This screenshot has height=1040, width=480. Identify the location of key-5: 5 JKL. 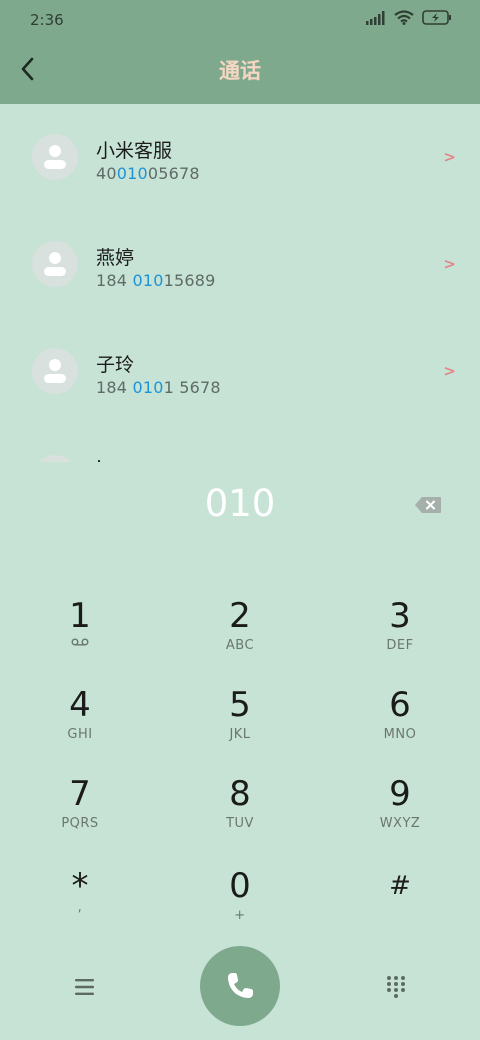
(240, 725).